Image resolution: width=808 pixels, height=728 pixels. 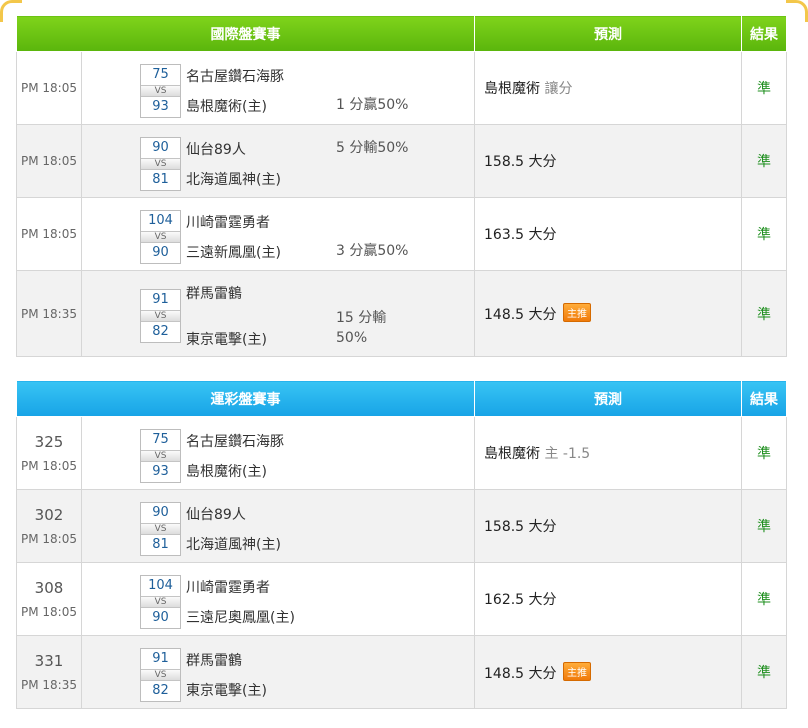 I want to click on intl-header-result: 結果, so click(x=764, y=33).